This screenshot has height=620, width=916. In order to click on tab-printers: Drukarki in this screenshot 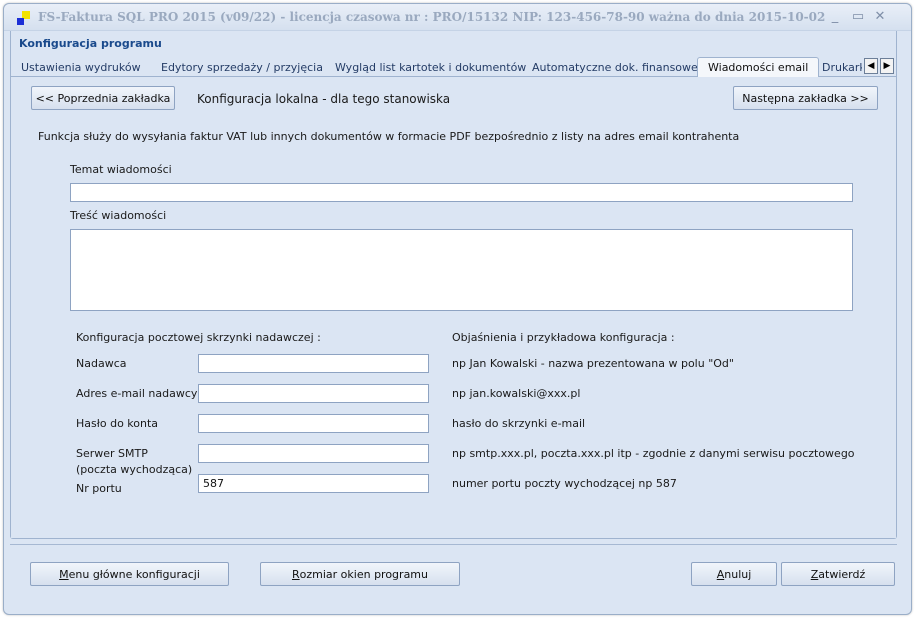, I will do `click(842, 69)`.